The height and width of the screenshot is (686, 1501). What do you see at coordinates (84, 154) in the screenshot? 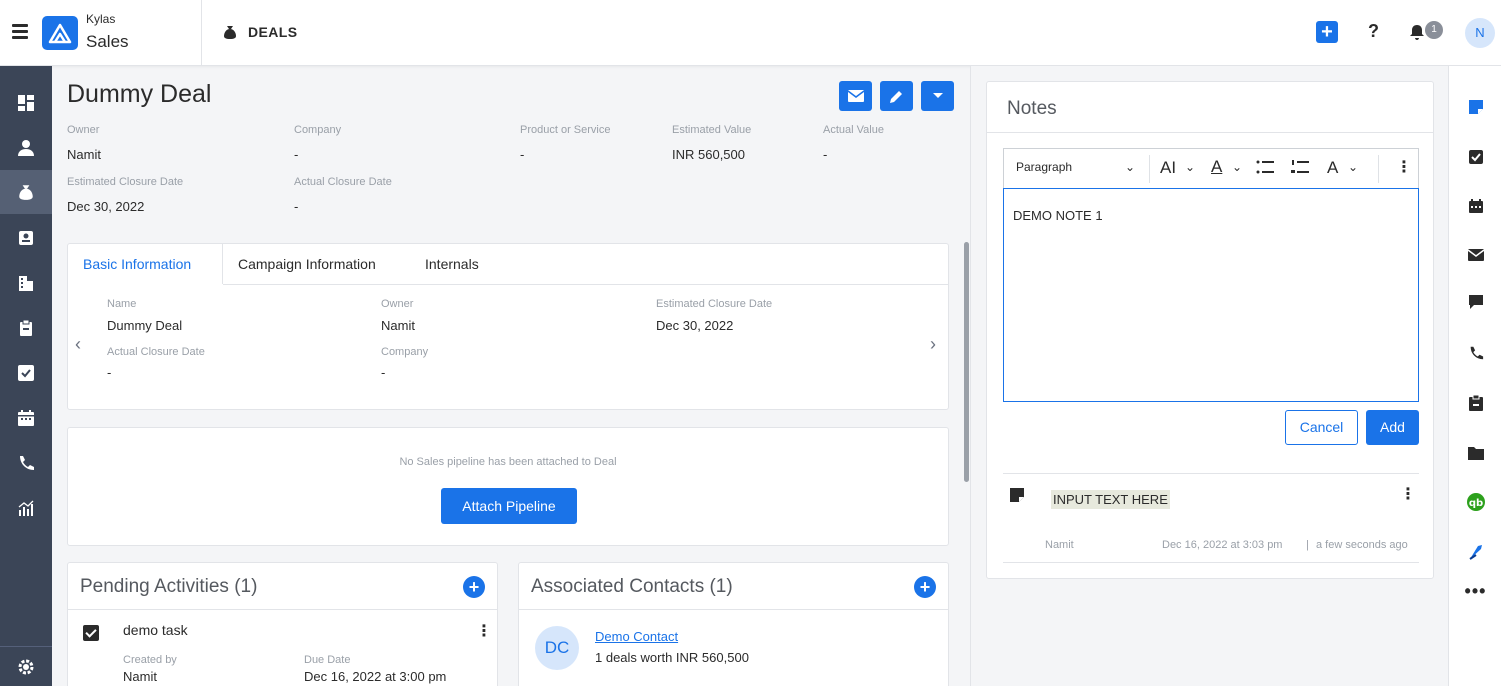
I see `owner-value: Namit` at bounding box center [84, 154].